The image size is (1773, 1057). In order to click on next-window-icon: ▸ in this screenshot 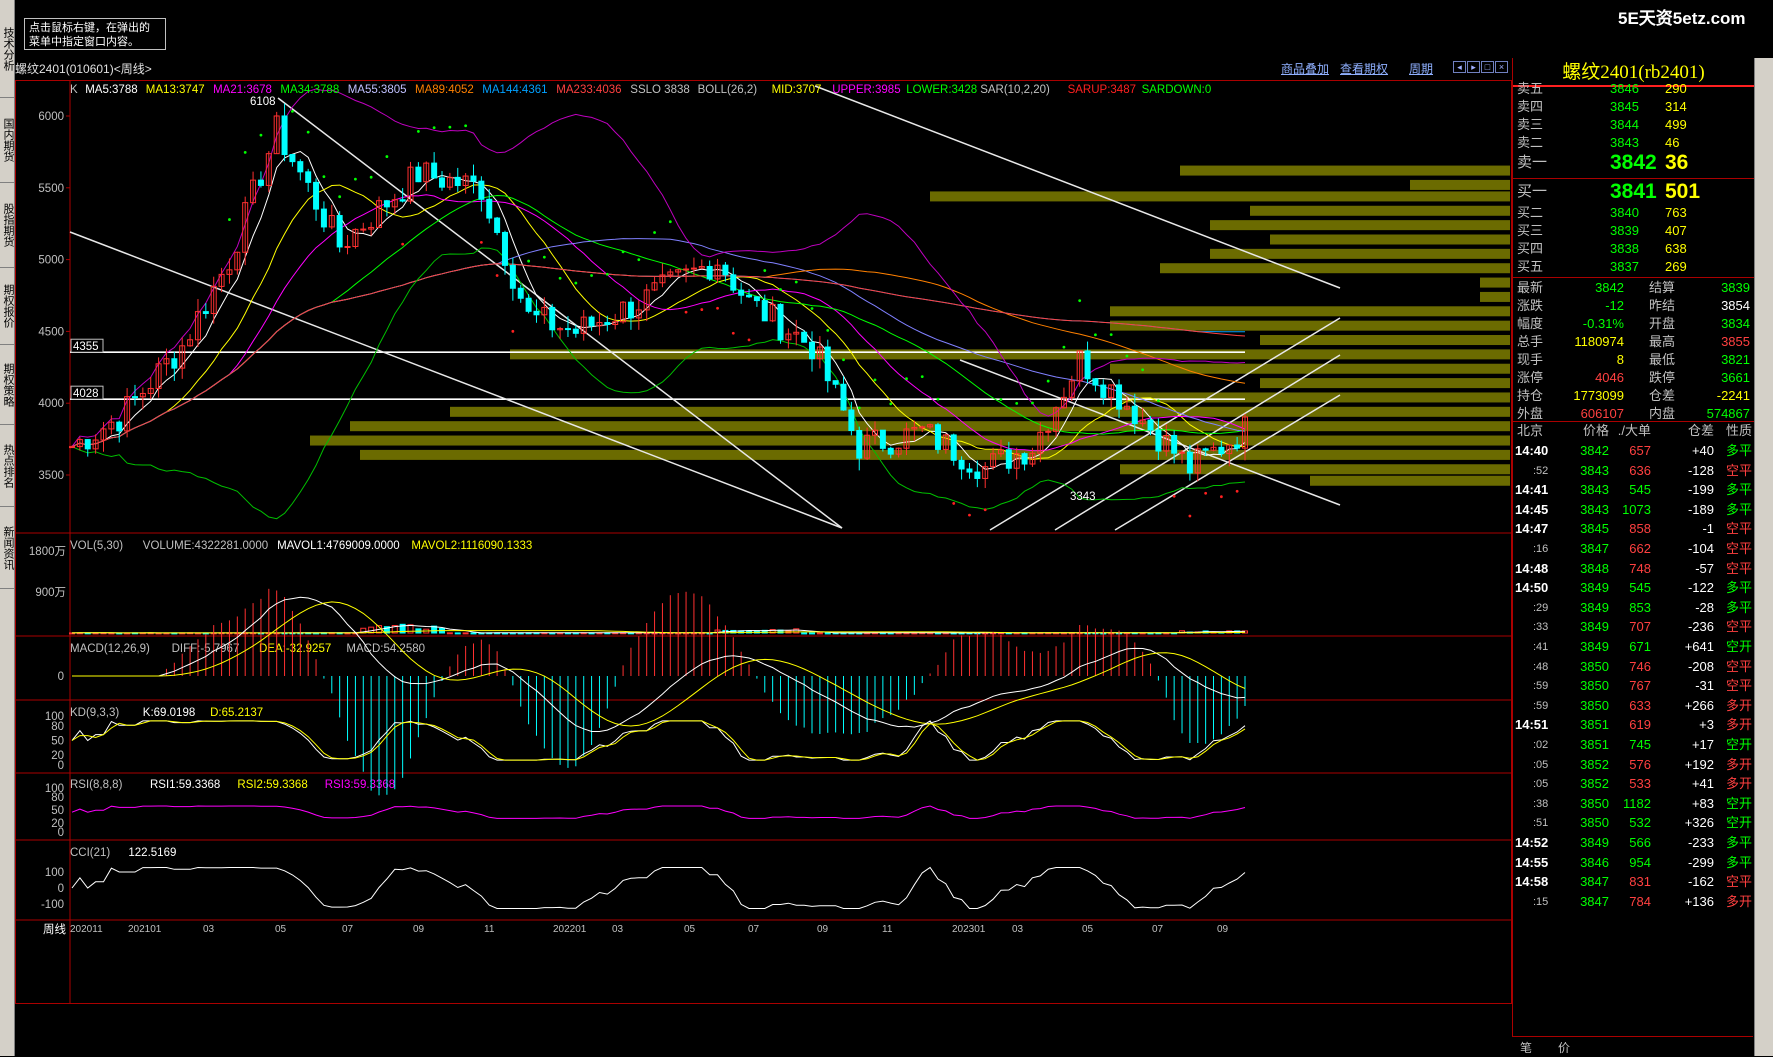, I will do `click(1473, 67)`.